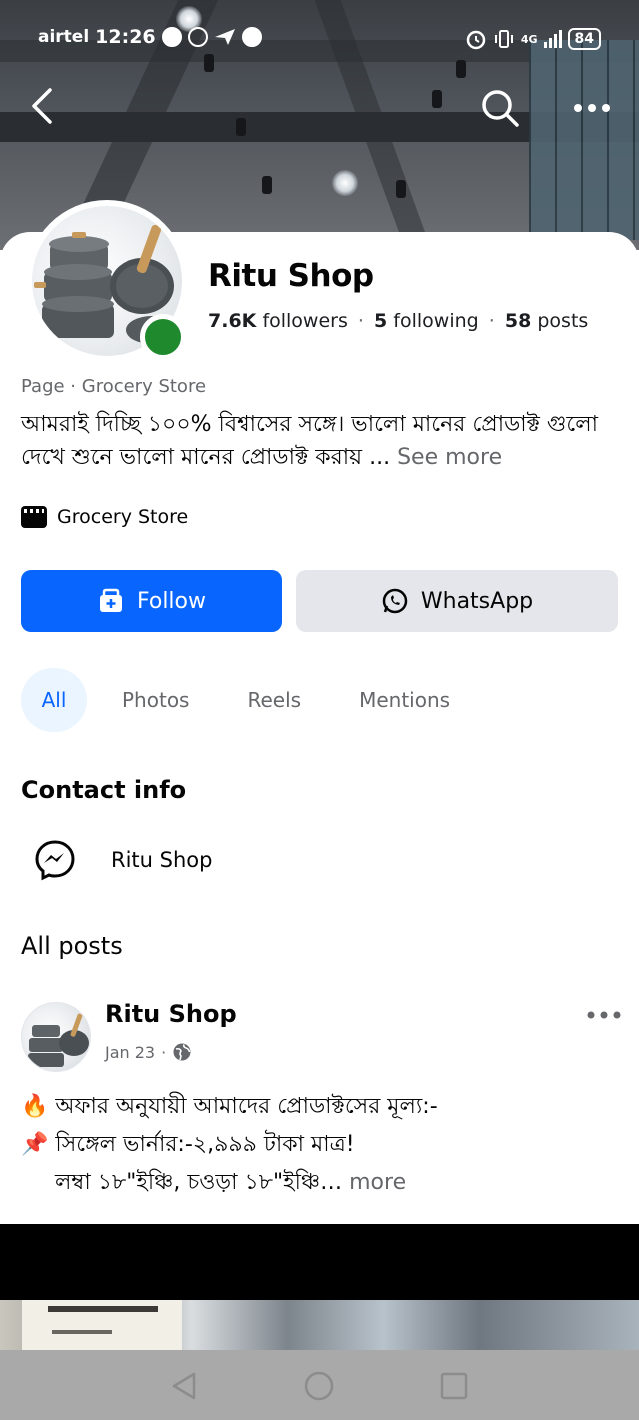 Image resolution: width=639 pixels, height=1420 pixels. I want to click on all-posts-heading: All posts, so click(72, 946).